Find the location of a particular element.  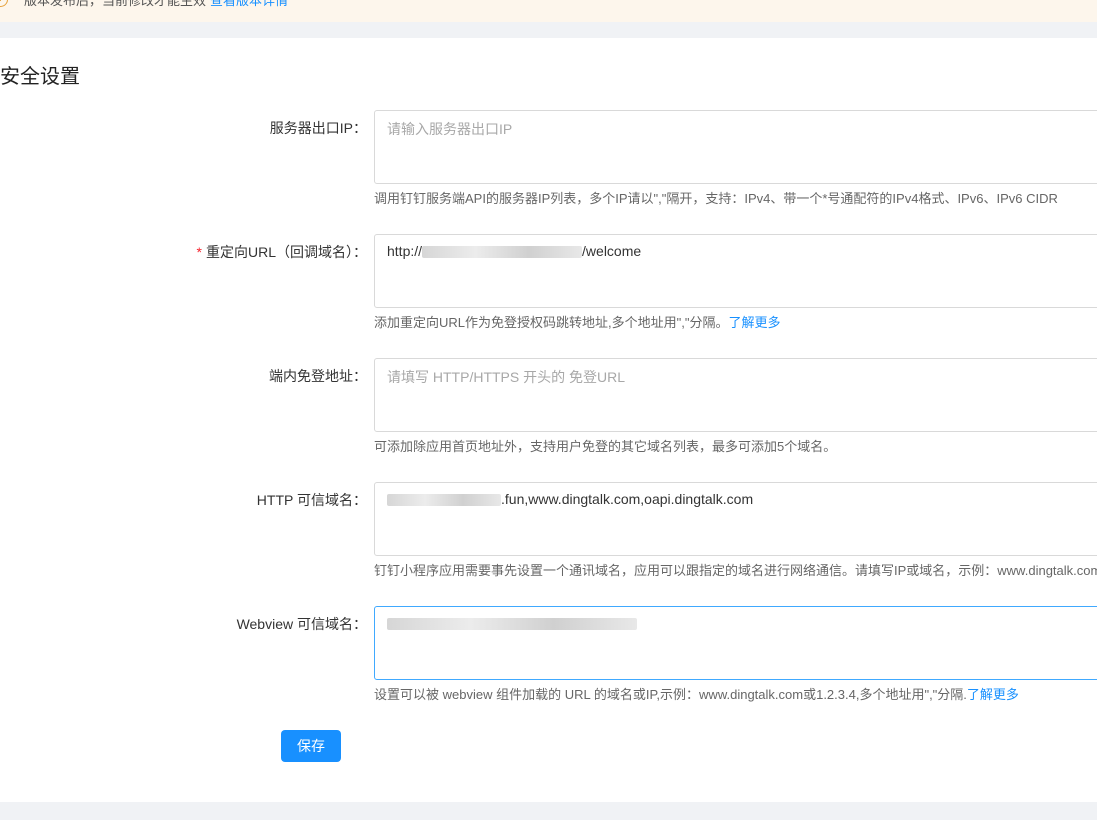

redirect-url-value-prefix: http:// is located at coordinates (405, 251).